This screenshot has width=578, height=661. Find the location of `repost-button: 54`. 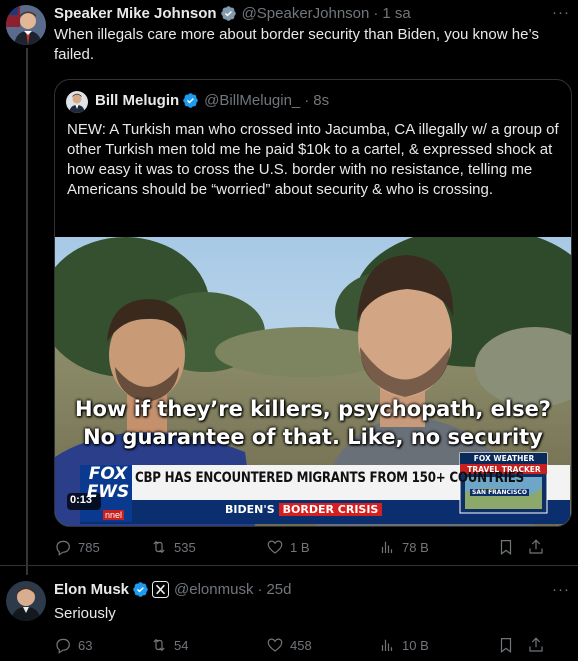

repost-button: 54 is located at coordinates (208, 645).